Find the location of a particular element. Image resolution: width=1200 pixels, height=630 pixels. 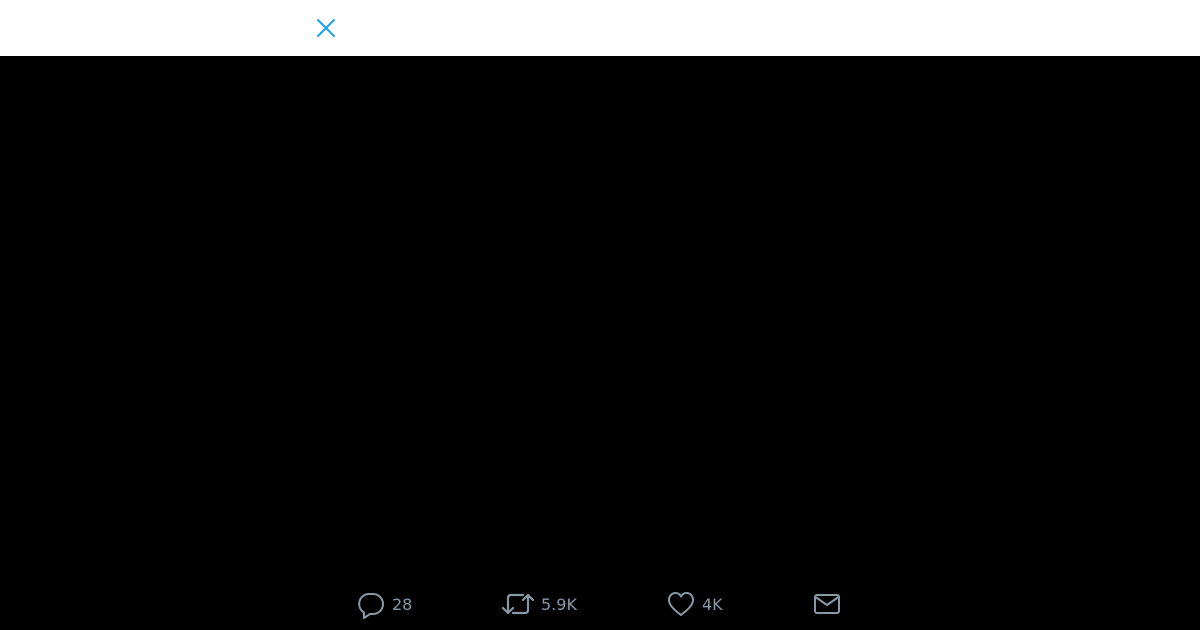

reply-bubble-icon is located at coordinates (371, 604).